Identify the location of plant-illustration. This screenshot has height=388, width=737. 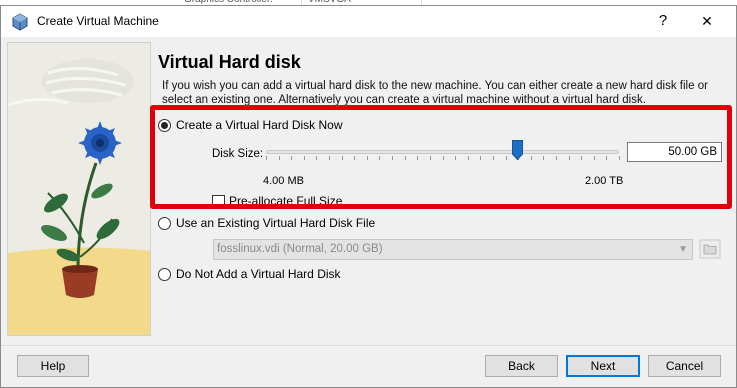
(79, 189).